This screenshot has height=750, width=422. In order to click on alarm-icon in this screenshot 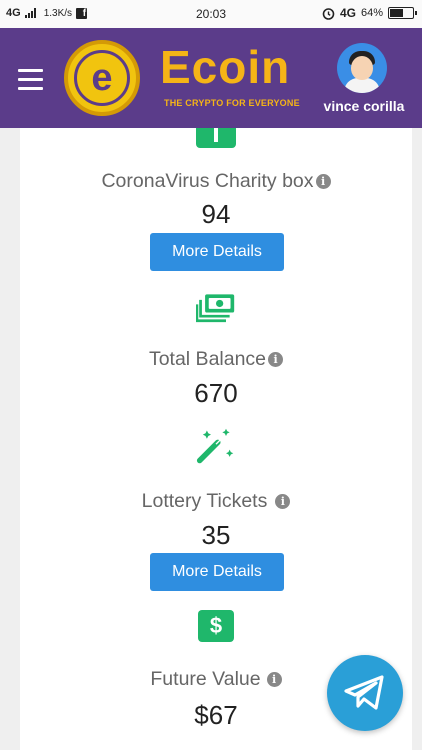, I will do `click(328, 13)`.